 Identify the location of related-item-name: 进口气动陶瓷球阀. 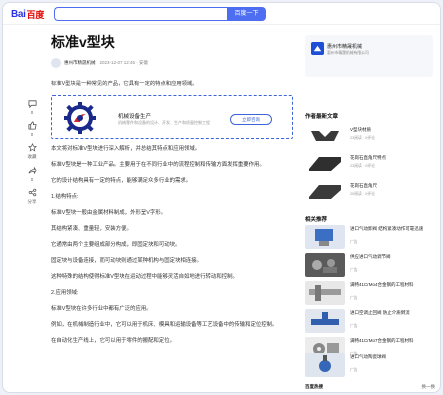
(368, 356).